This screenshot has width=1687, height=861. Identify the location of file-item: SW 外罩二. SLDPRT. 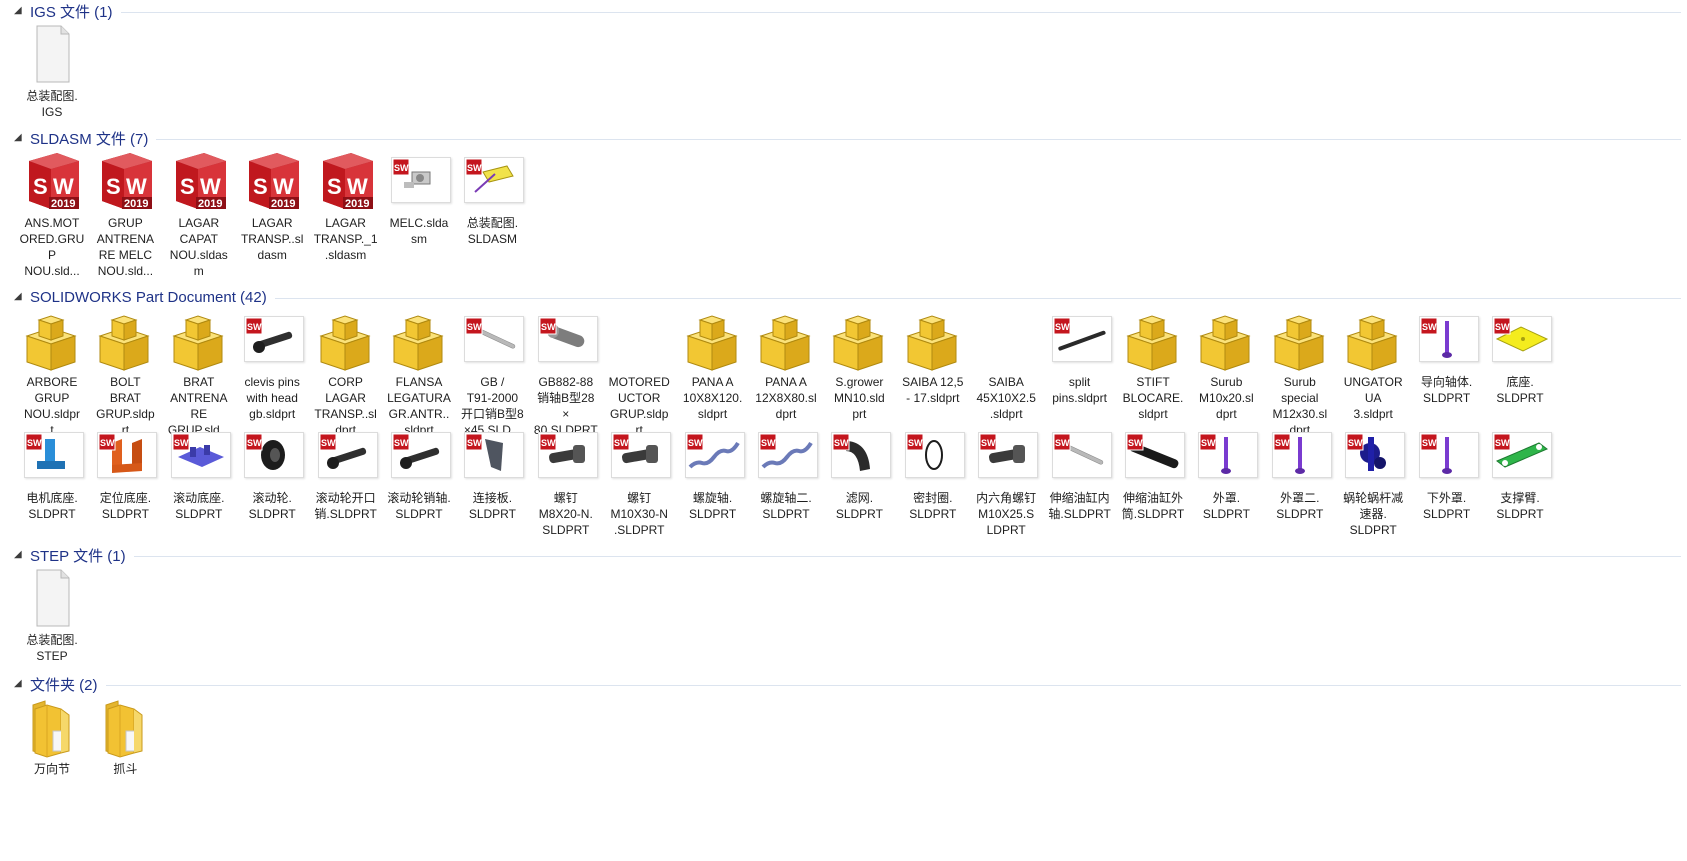
(1300, 473).